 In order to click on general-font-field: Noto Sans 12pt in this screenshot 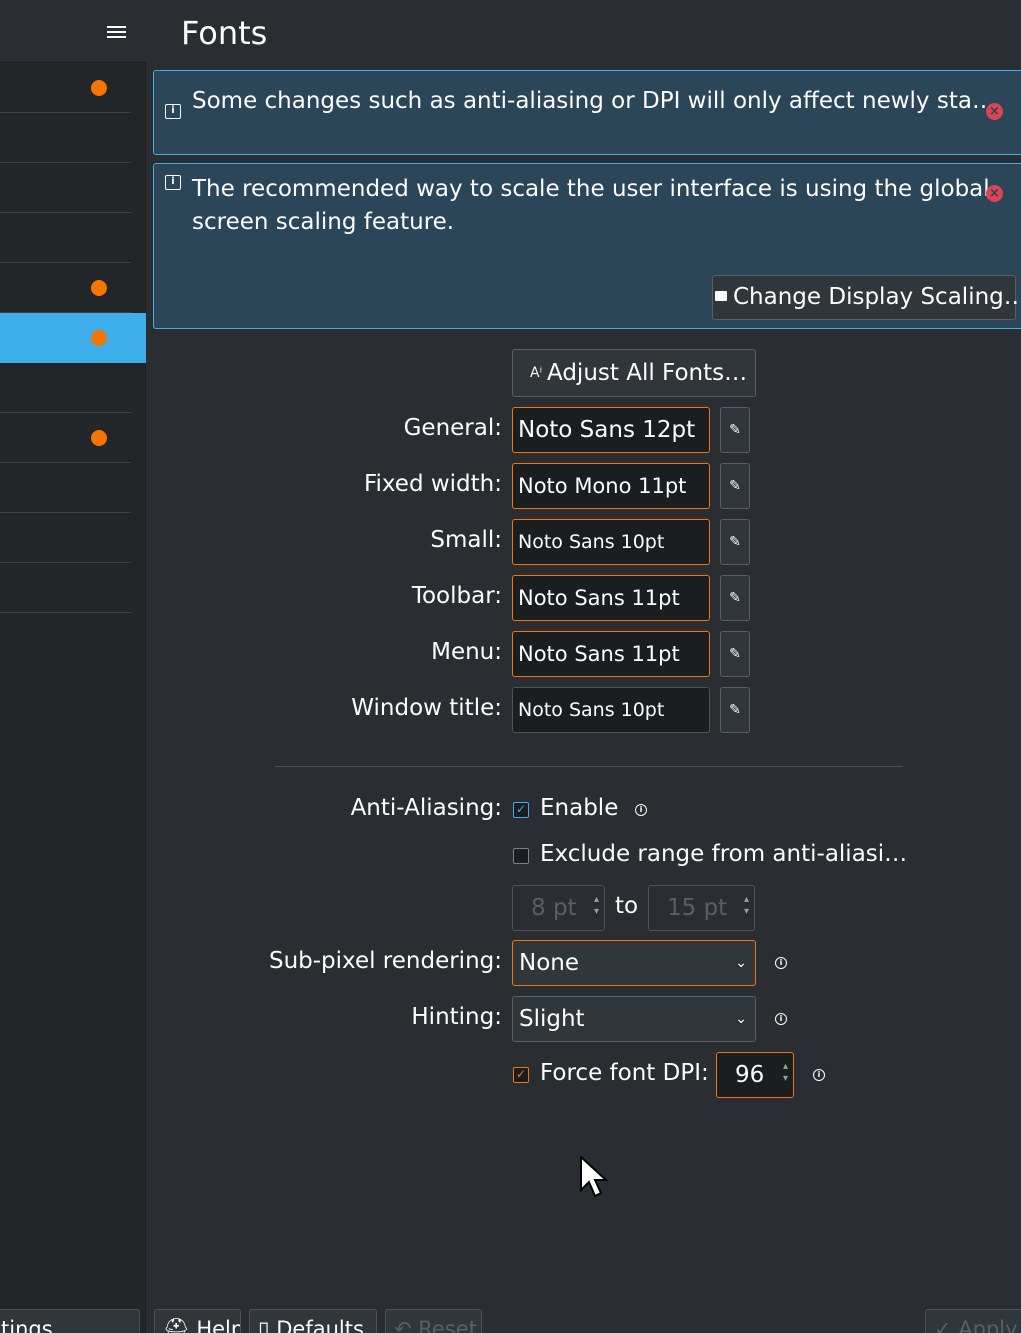, I will do `click(611, 430)`.